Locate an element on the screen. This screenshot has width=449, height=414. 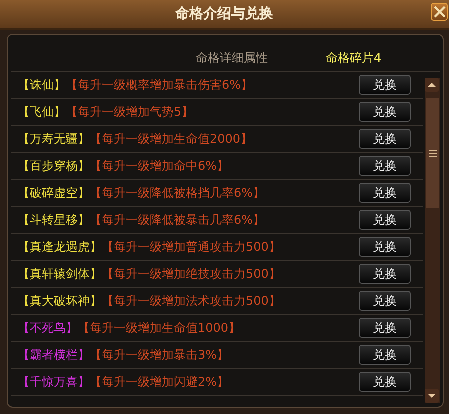
column-title: 命格详细属性 is located at coordinates (232, 58).